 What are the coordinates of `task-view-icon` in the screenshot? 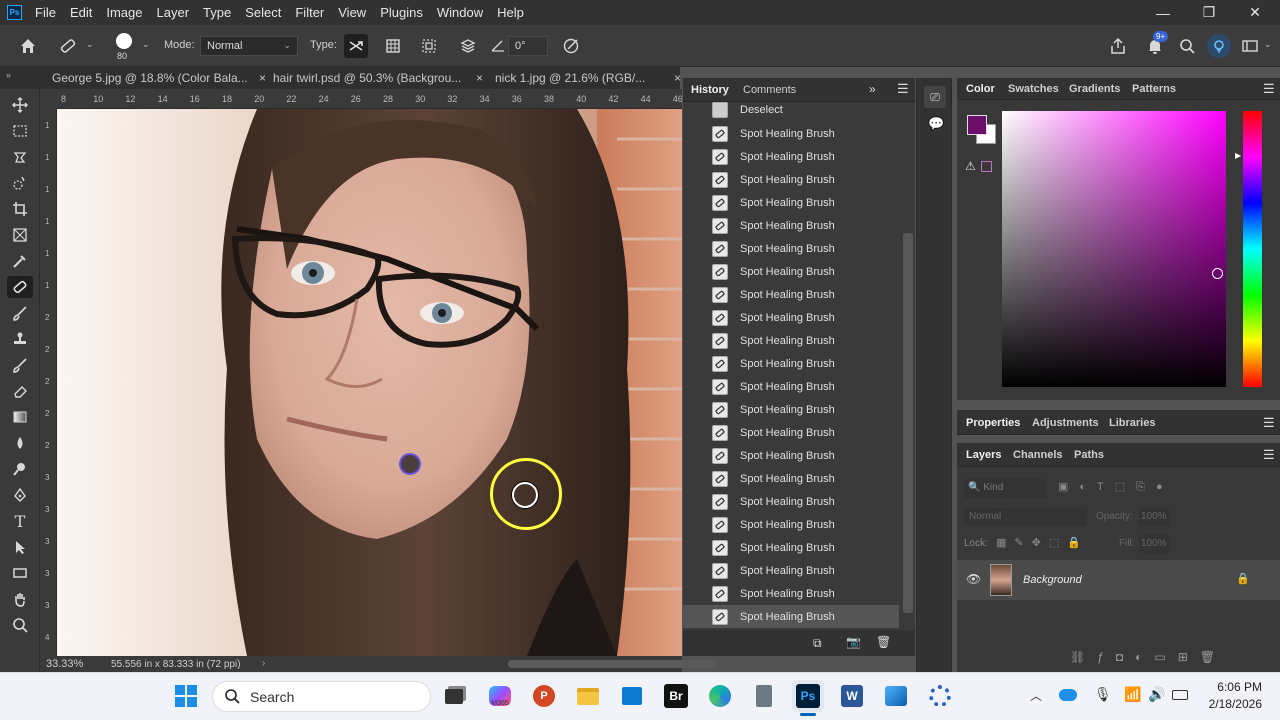 It's located at (454, 696).